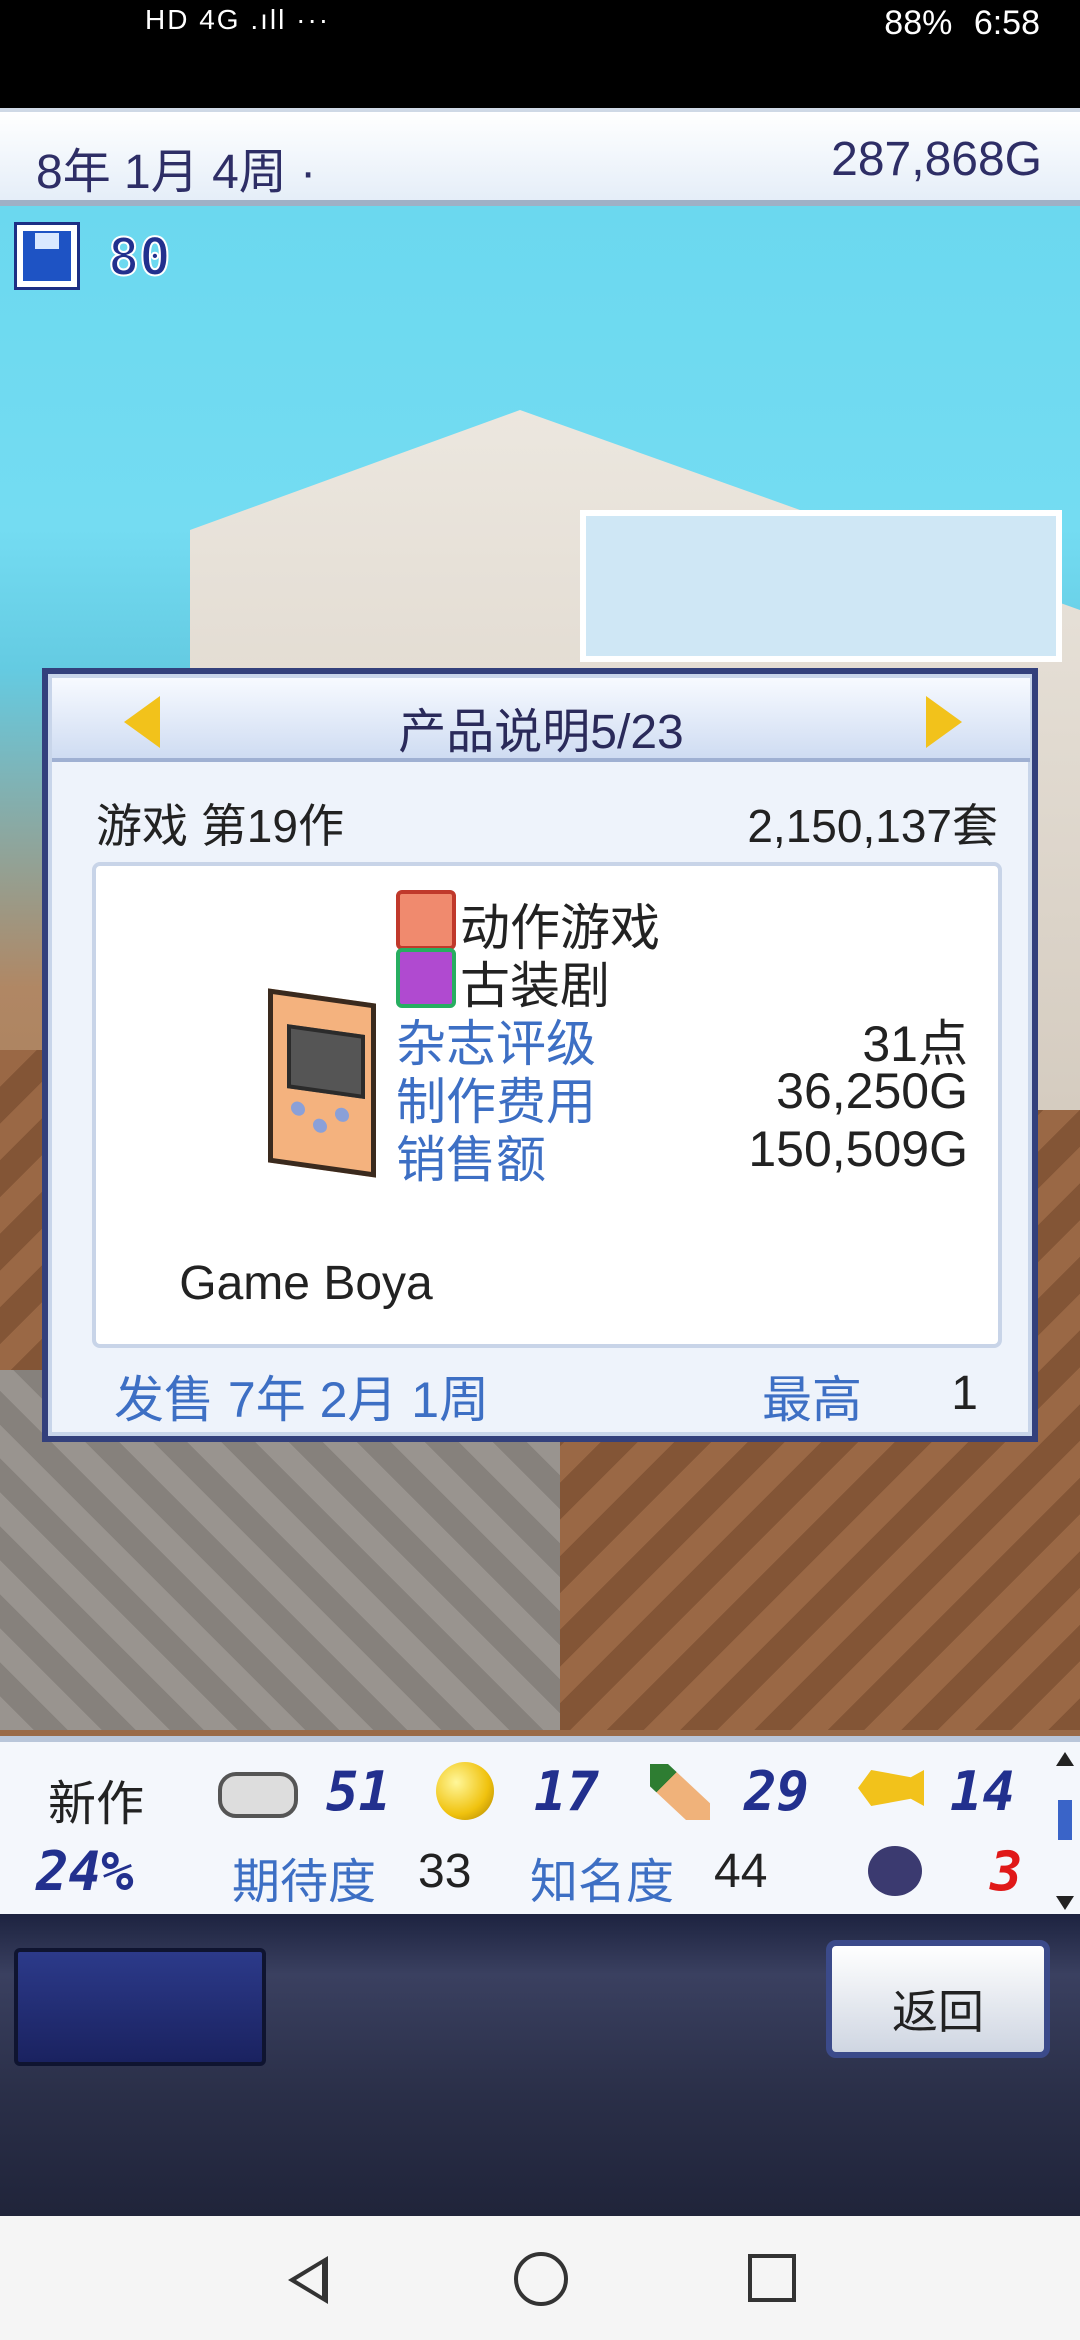 This screenshot has width=1080, height=2340. What do you see at coordinates (322, 1083) in the screenshot?
I see `handheld-console-icon` at bounding box center [322, 1083].